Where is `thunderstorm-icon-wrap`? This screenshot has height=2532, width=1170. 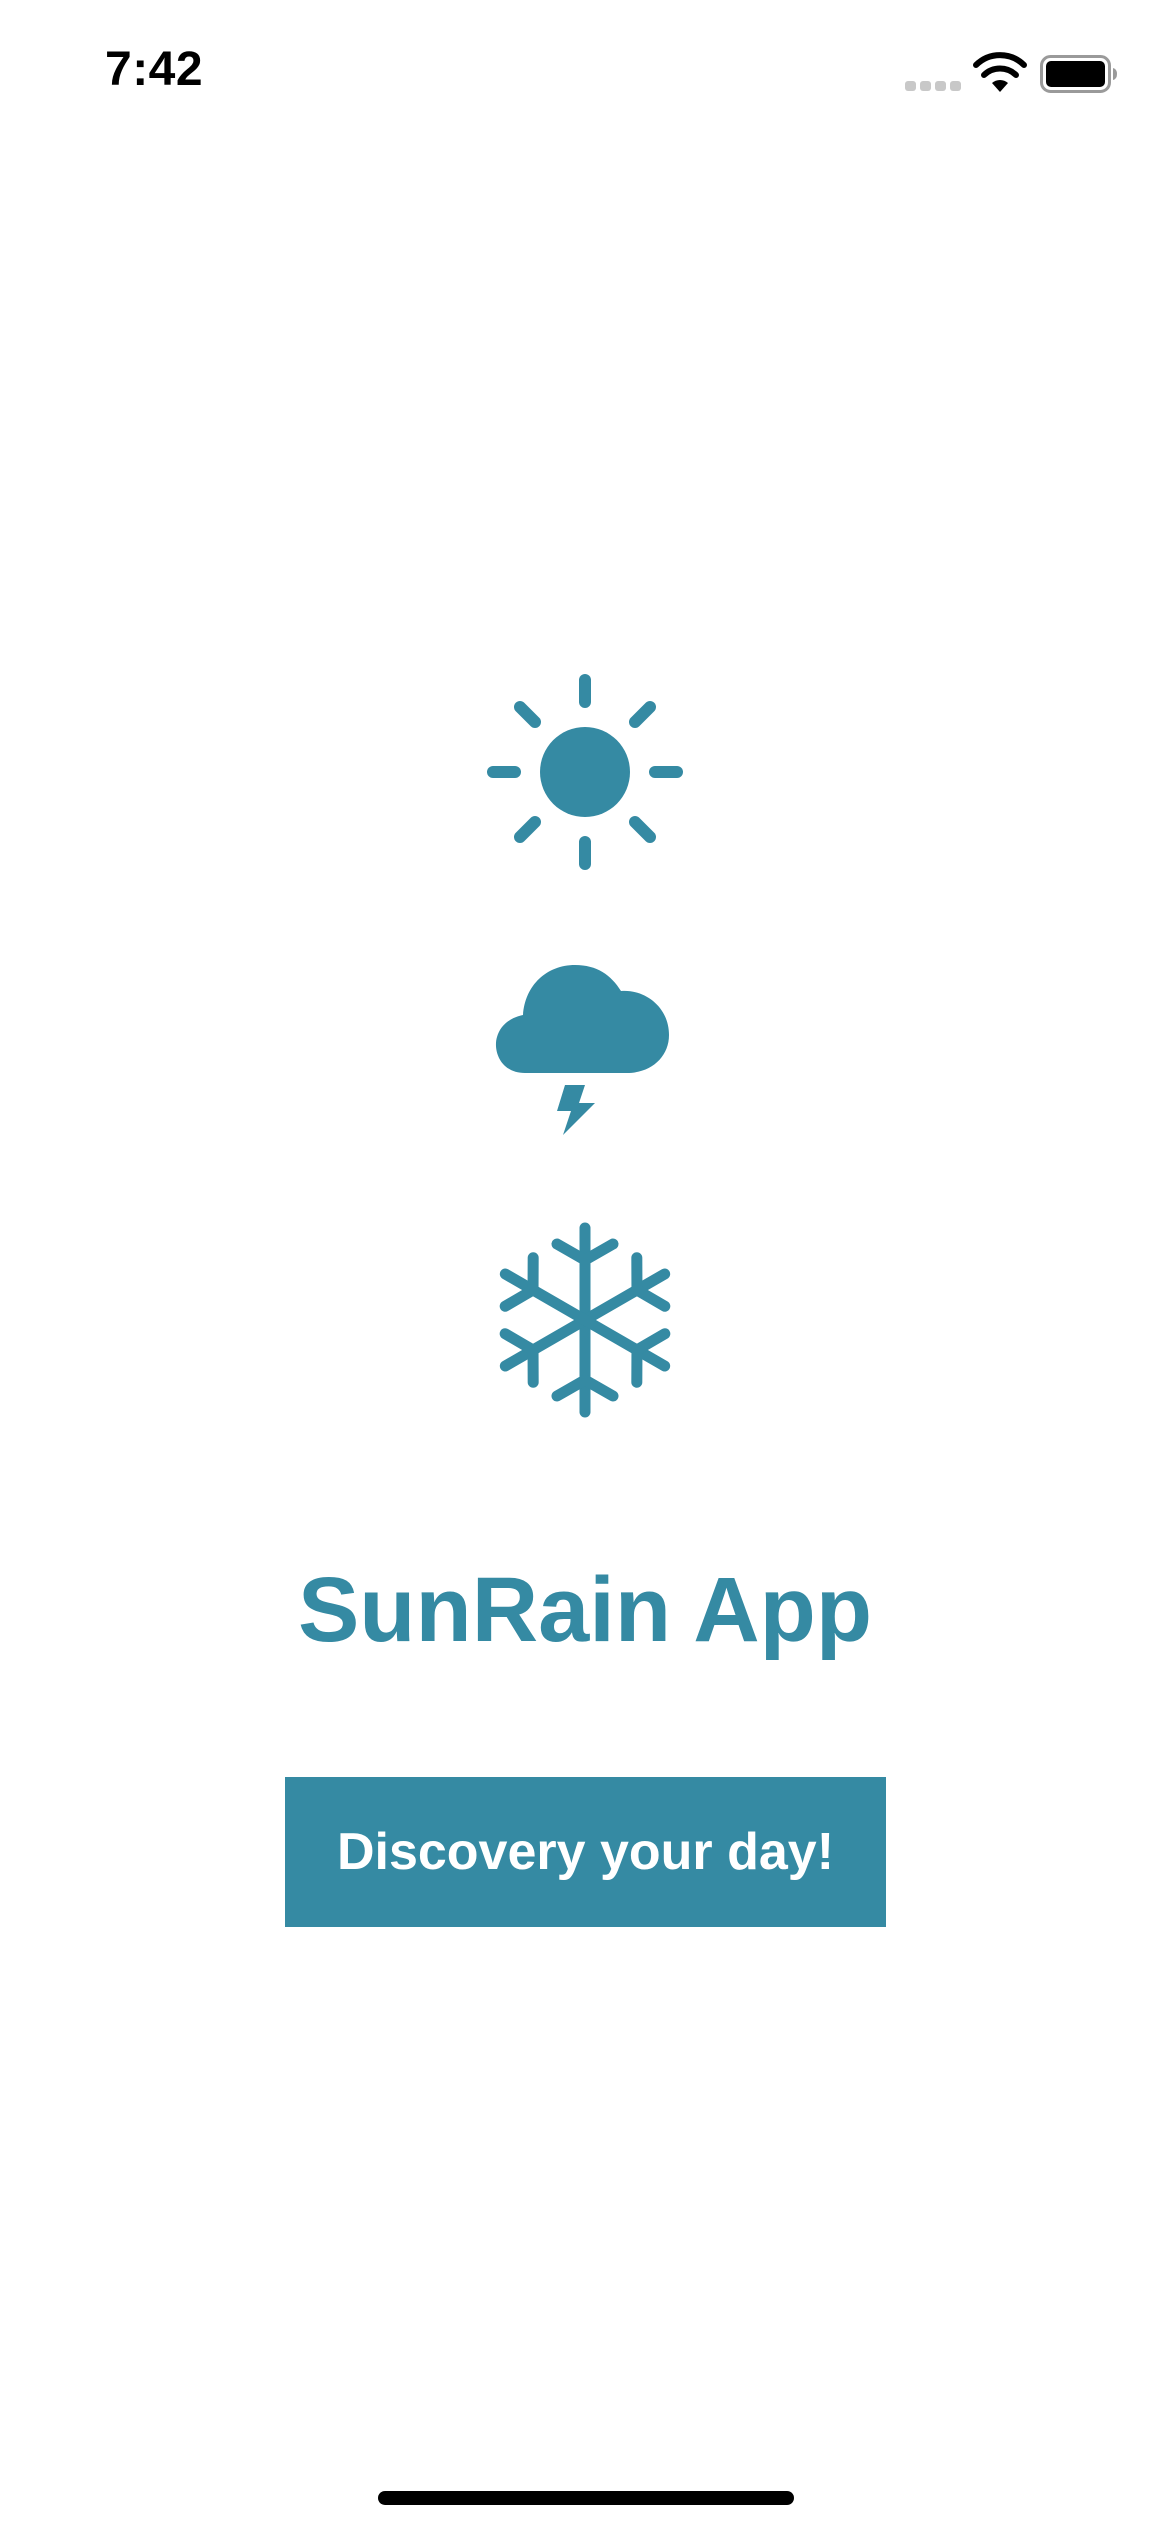
thunderstorm-icon-wrap is located at coordinates (585, 1045).